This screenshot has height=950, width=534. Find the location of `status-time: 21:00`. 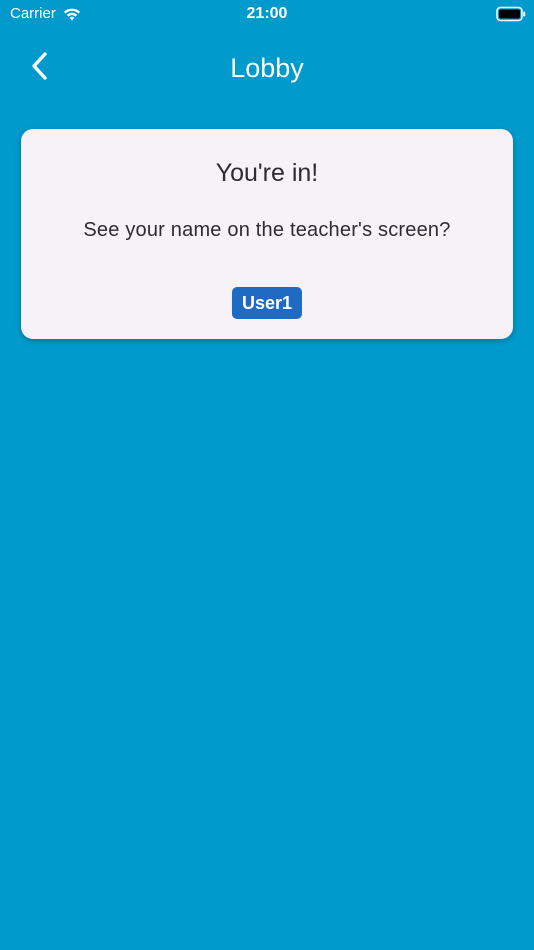

status-time: 21:00 is located at coordinates (267, 13).